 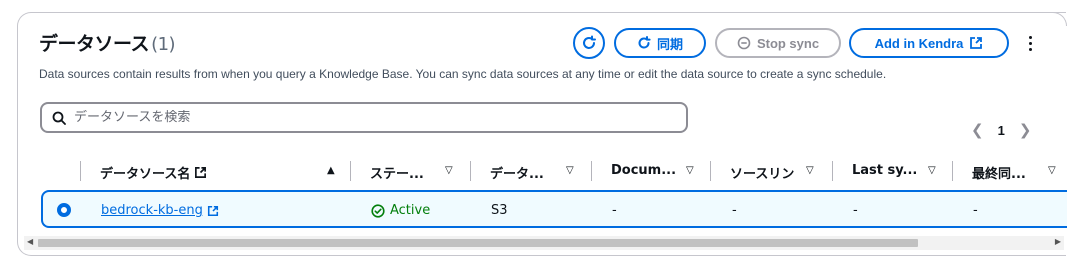 What do you see at coordinates (975, 210) in the screenshot?
I see `last-sync-jp-value: -` at bounding box center [975, 210].